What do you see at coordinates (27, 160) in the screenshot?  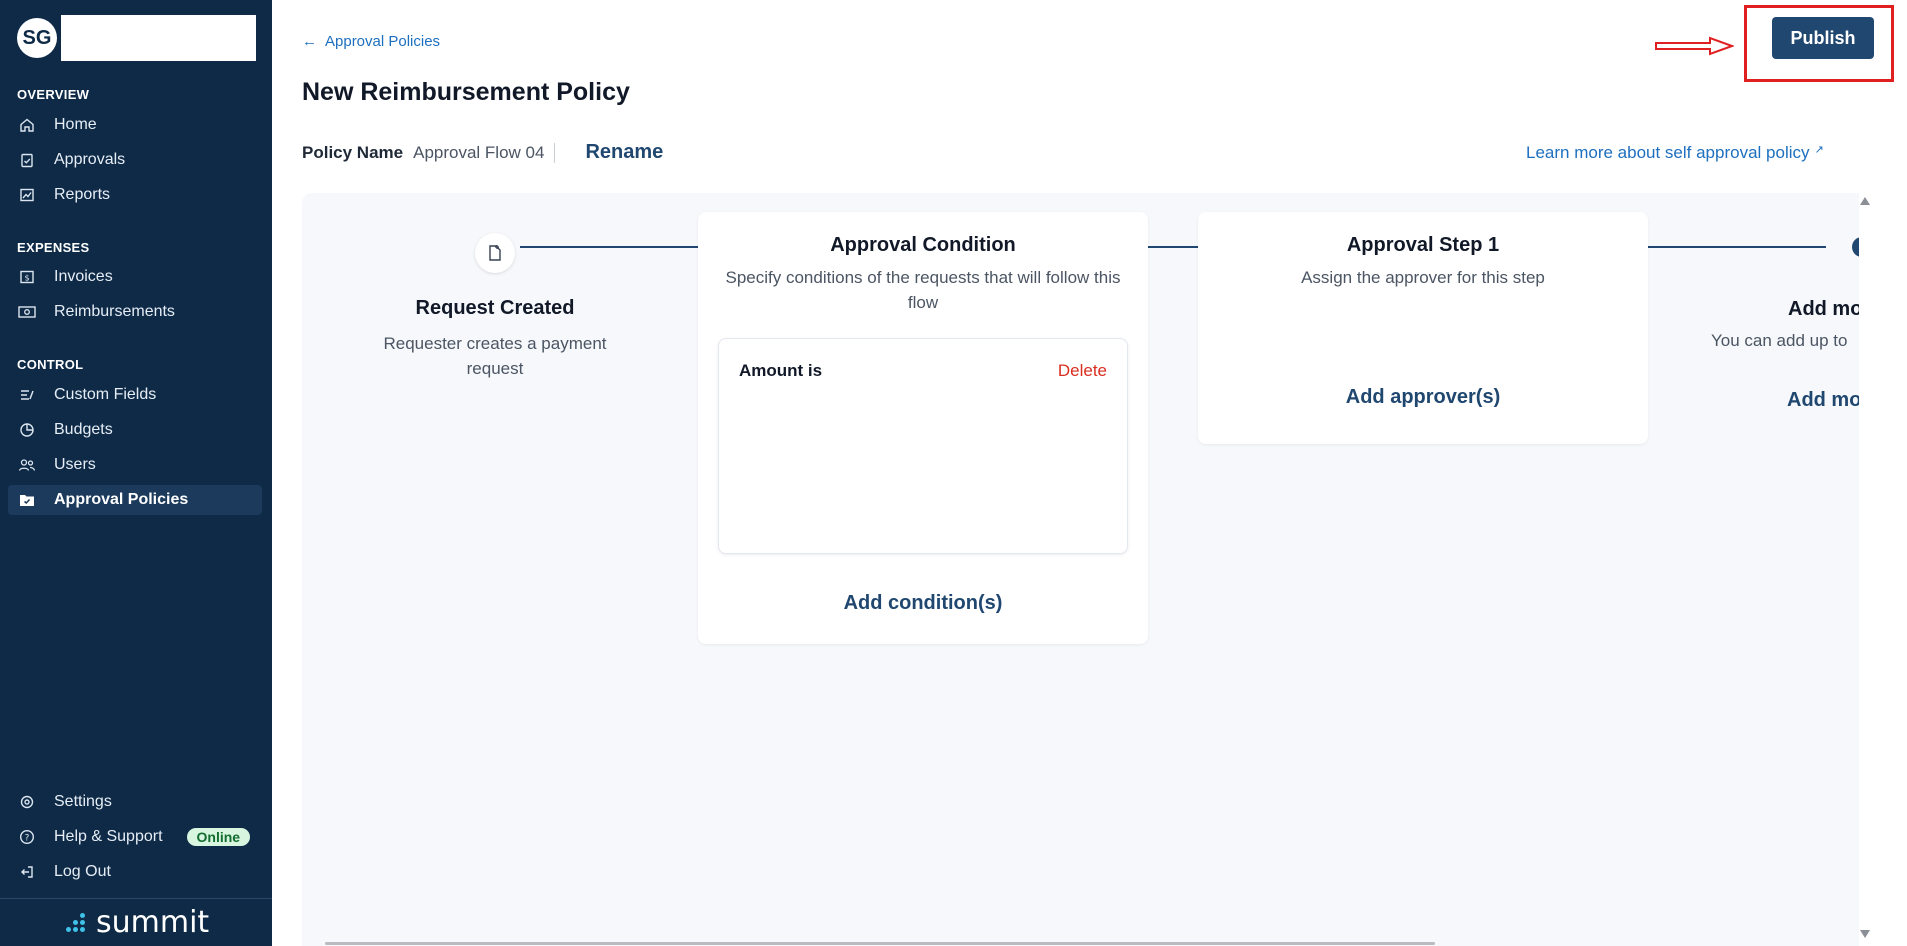 I see `clipboard-check-icon` at bounding box center [27, 160].